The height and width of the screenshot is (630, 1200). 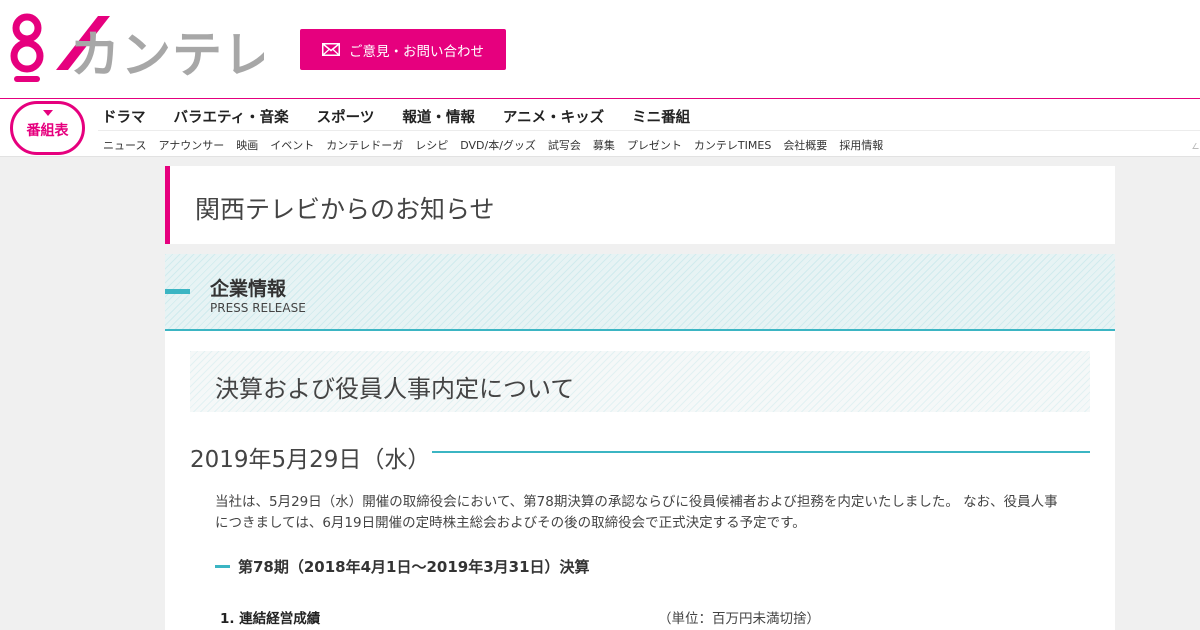 I want to click on nav-item-news-info: 報道・情報, so click(x=438, y=116).